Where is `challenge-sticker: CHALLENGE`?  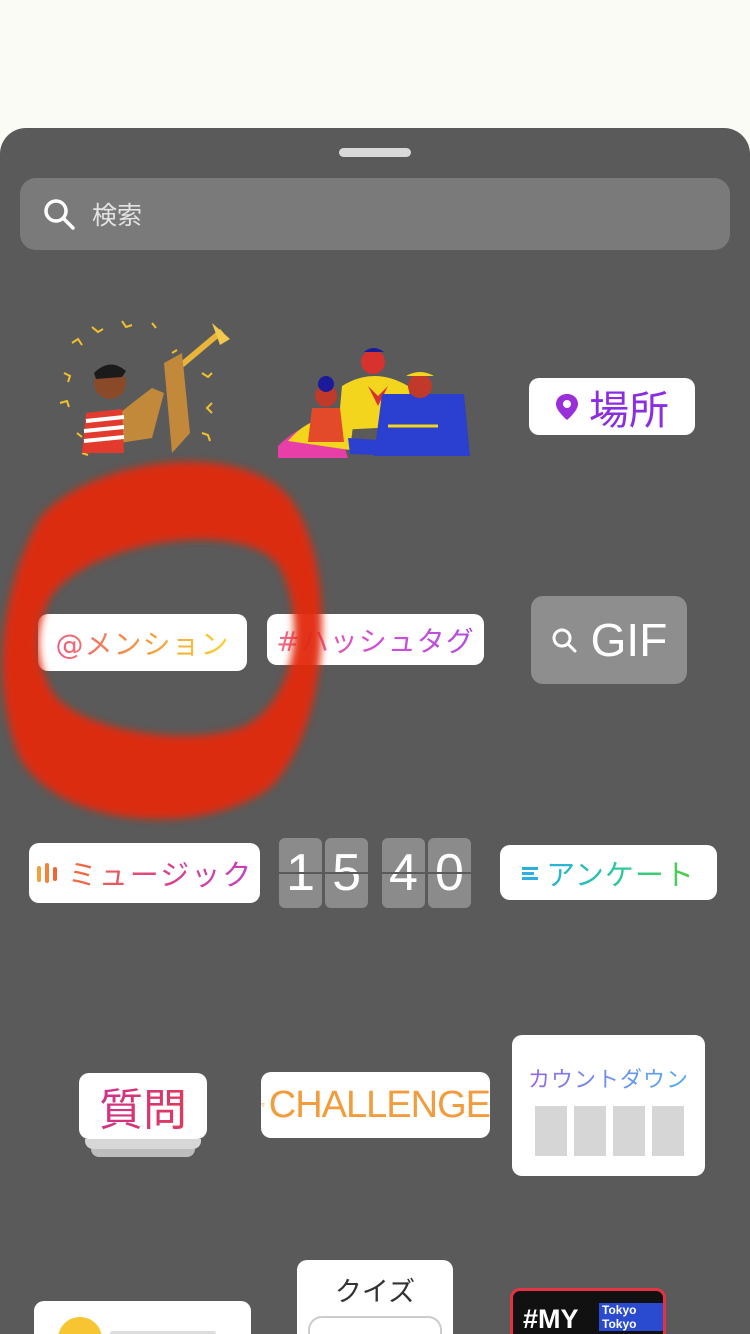 challenge-sticker: CHALLENGE is located at coordinates (376, 1105).